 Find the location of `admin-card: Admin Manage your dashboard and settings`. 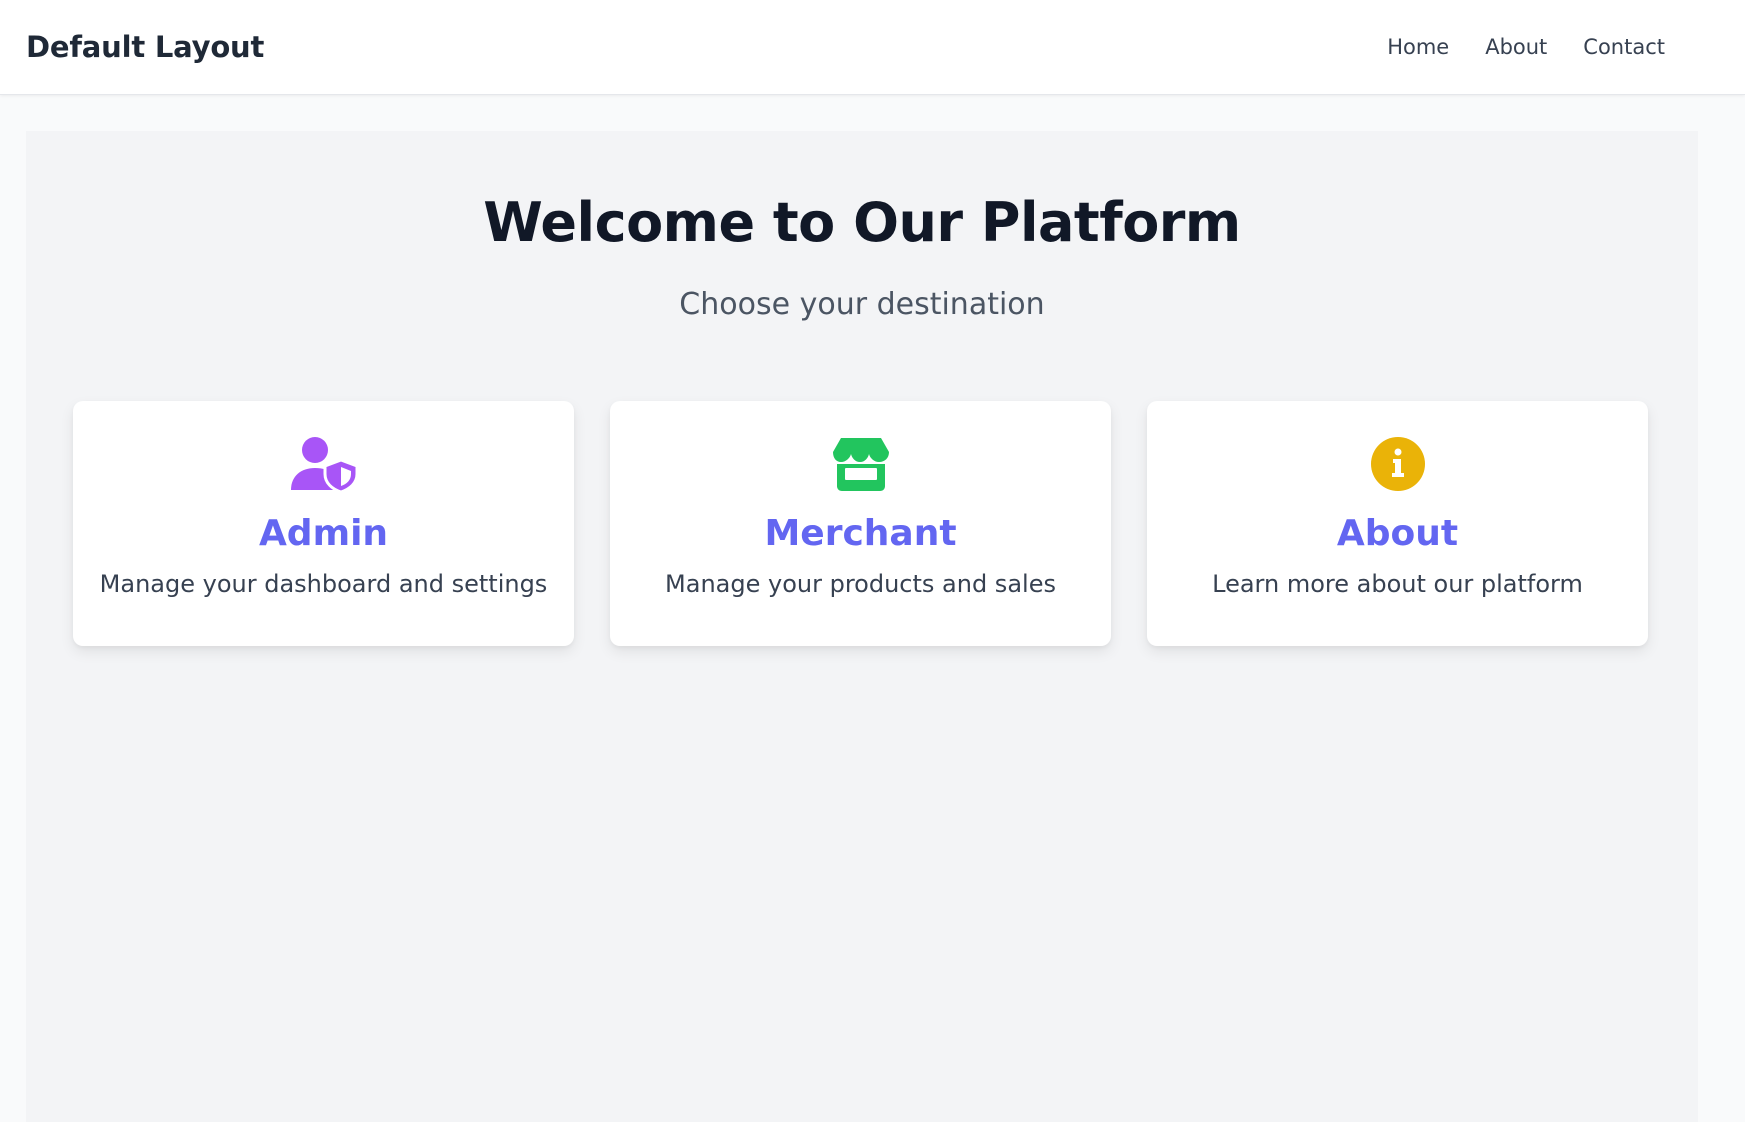

admin-card: Admin Manage your dashboard and settings is located at coordinates (323, 523).